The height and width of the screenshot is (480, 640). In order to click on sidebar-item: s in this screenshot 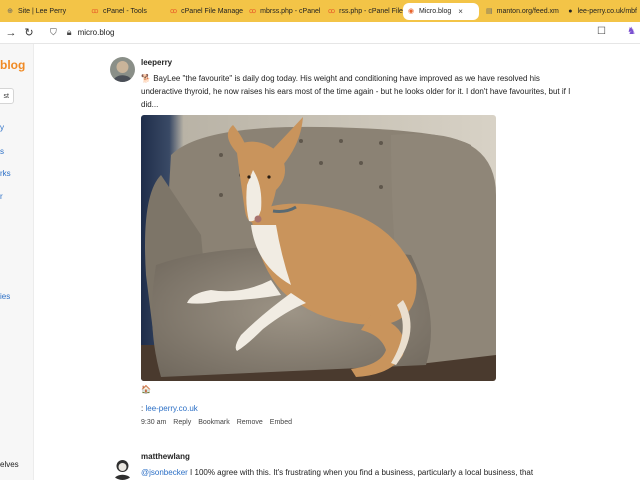, I will do `click(2, 151)`.